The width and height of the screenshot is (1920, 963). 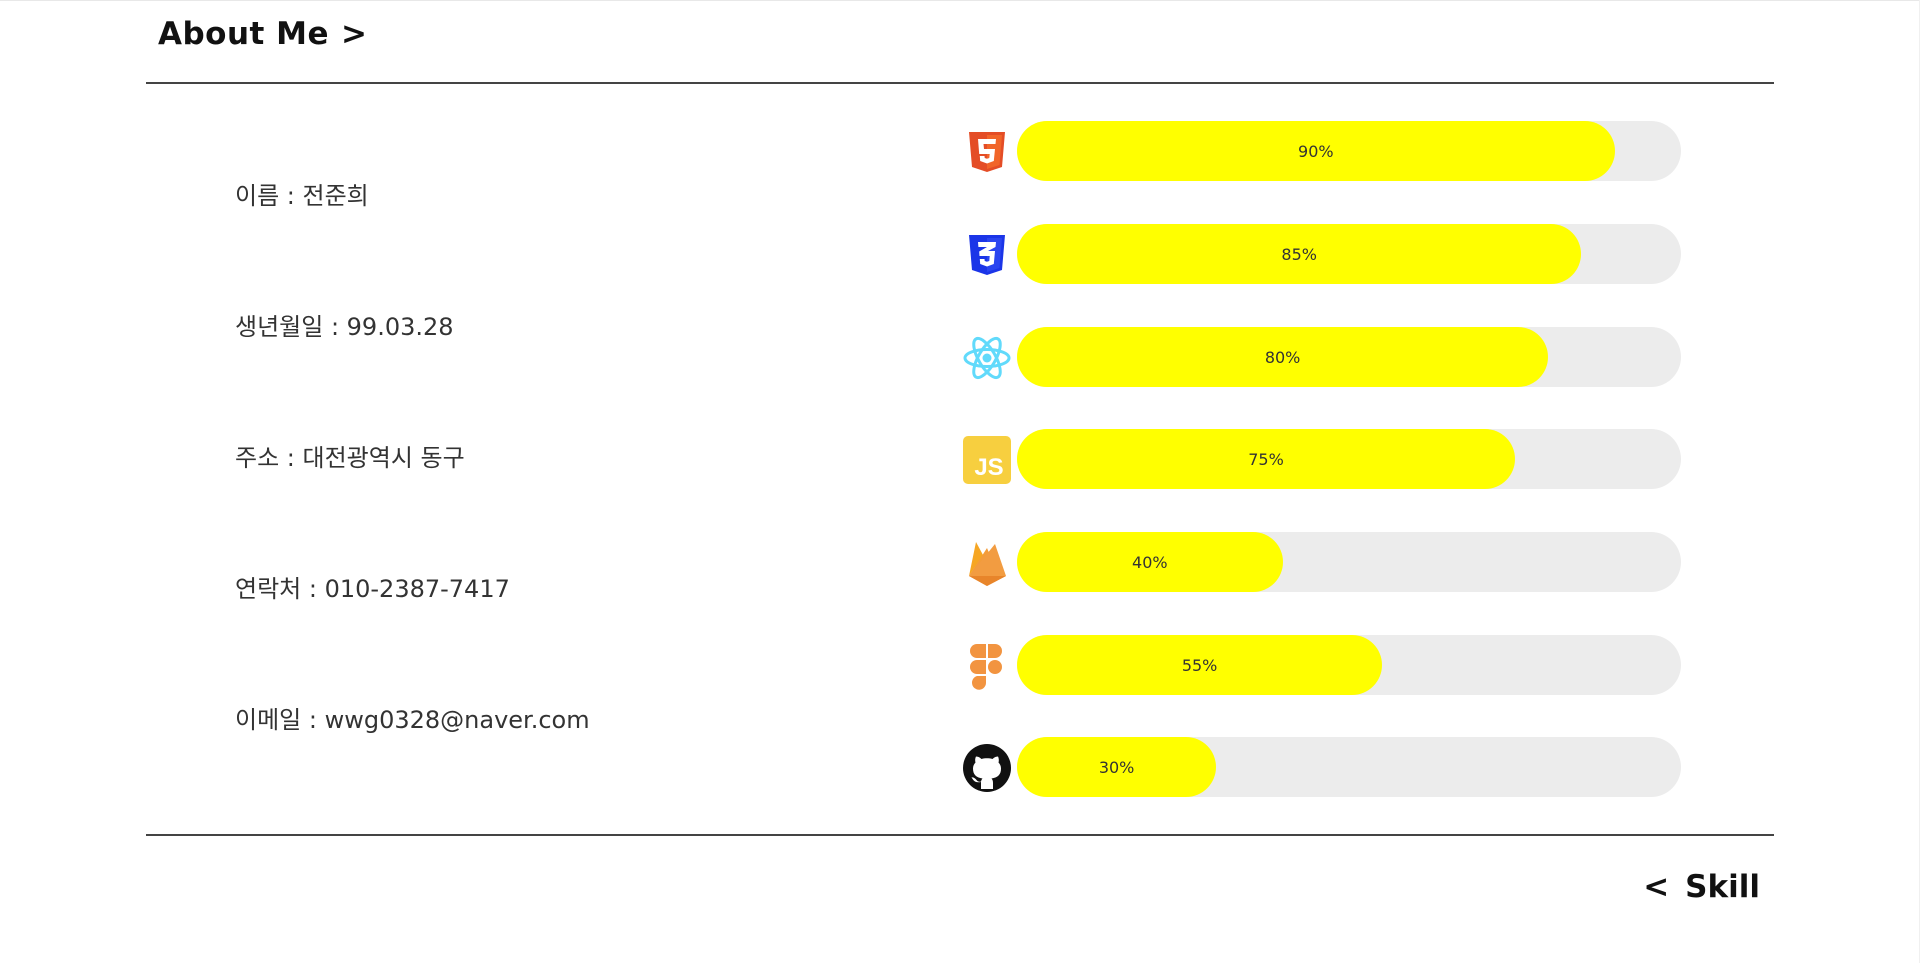 I want to click on skill-bar-fill: 30%, so click(x=1117, y=767).